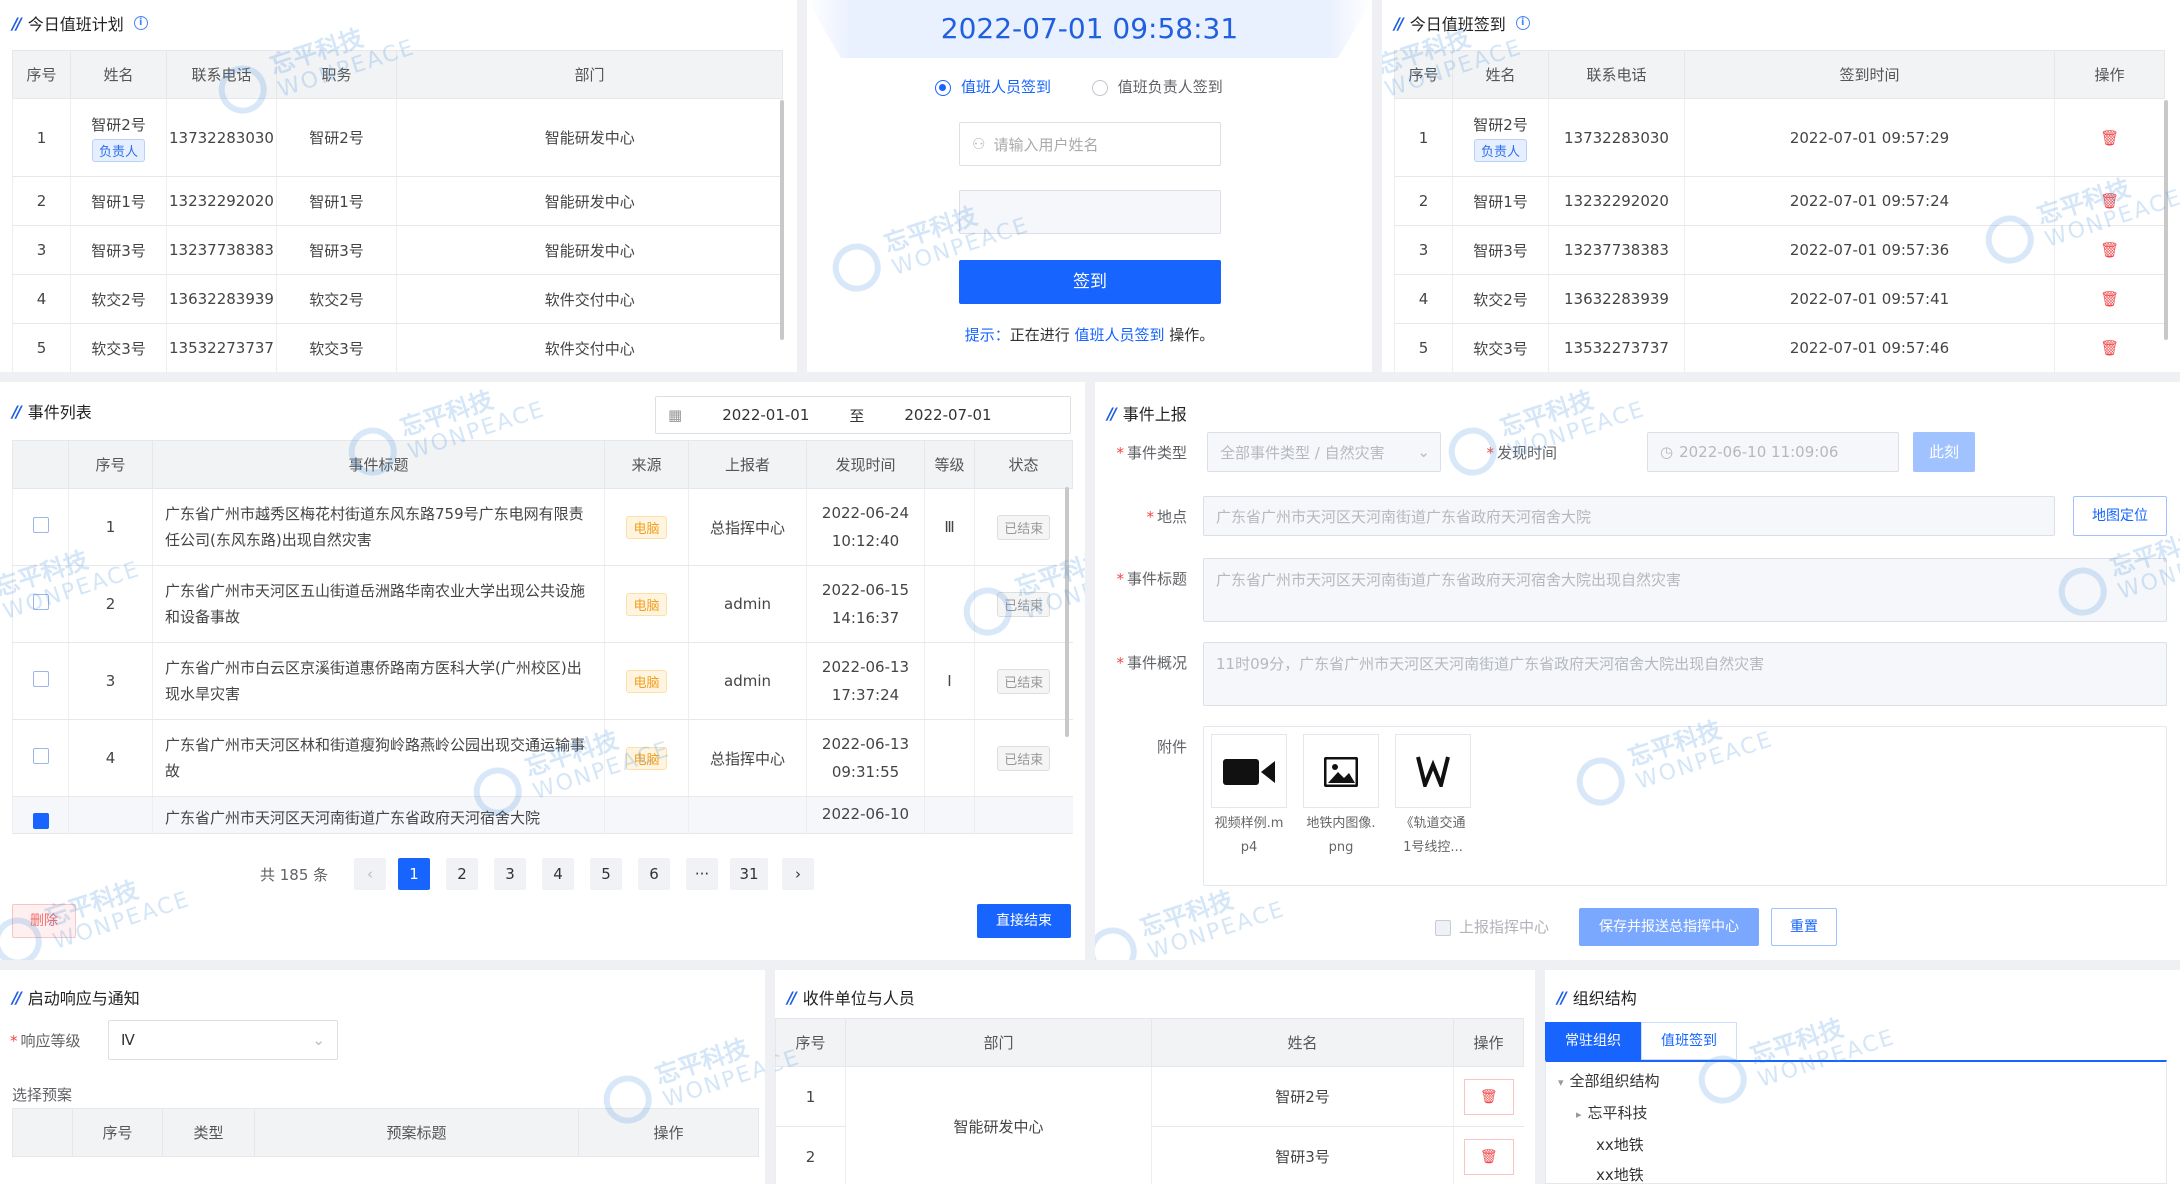  I want to click on recipients-title: //收件单位与人员, so click(851, 998).